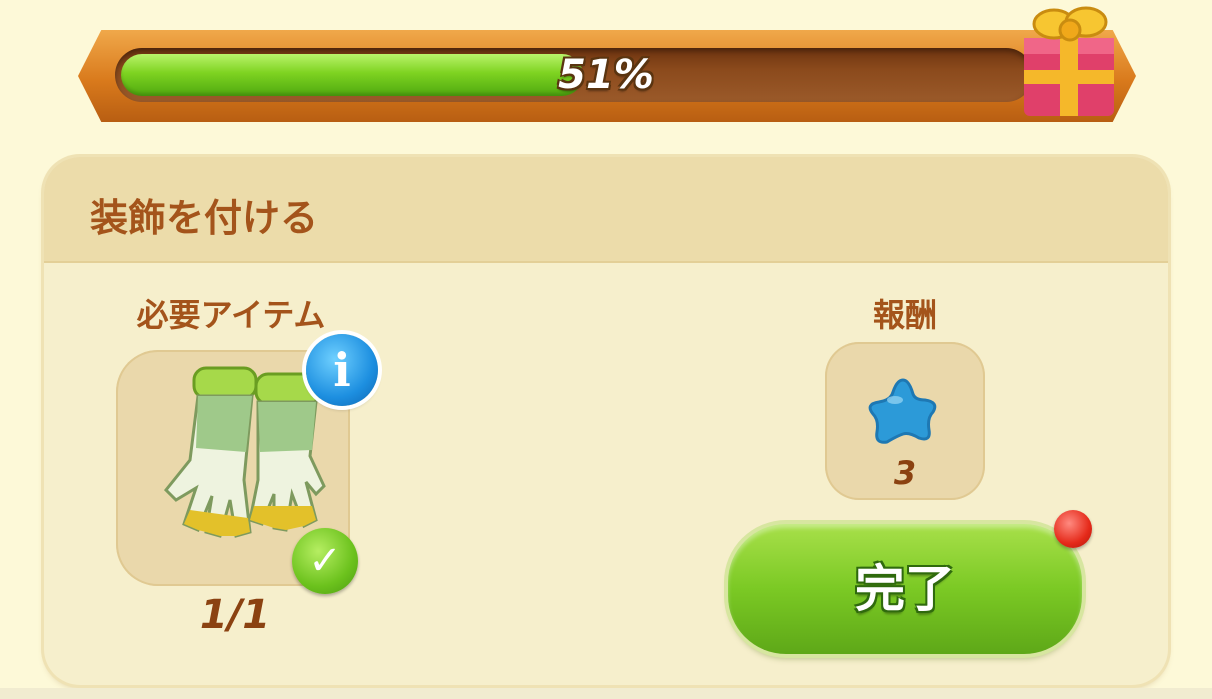  I want to click on required-item-count: 1/1, so click(235, 615).